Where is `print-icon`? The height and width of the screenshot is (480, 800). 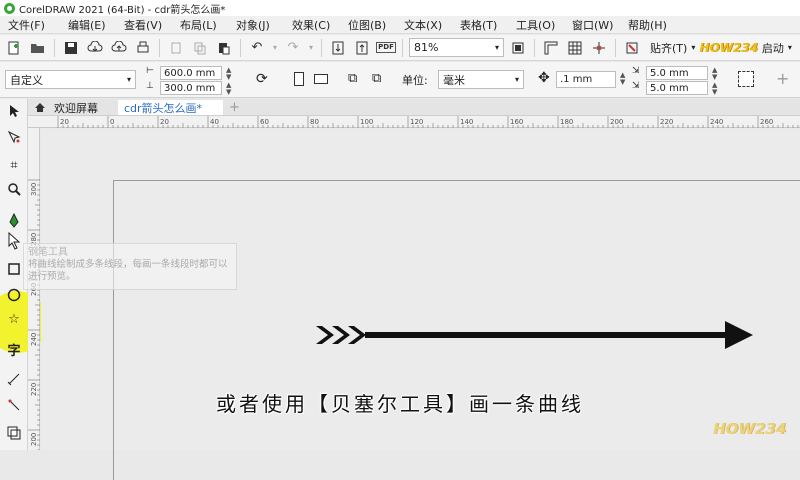
print-icon is located at coordinates (143, 48).